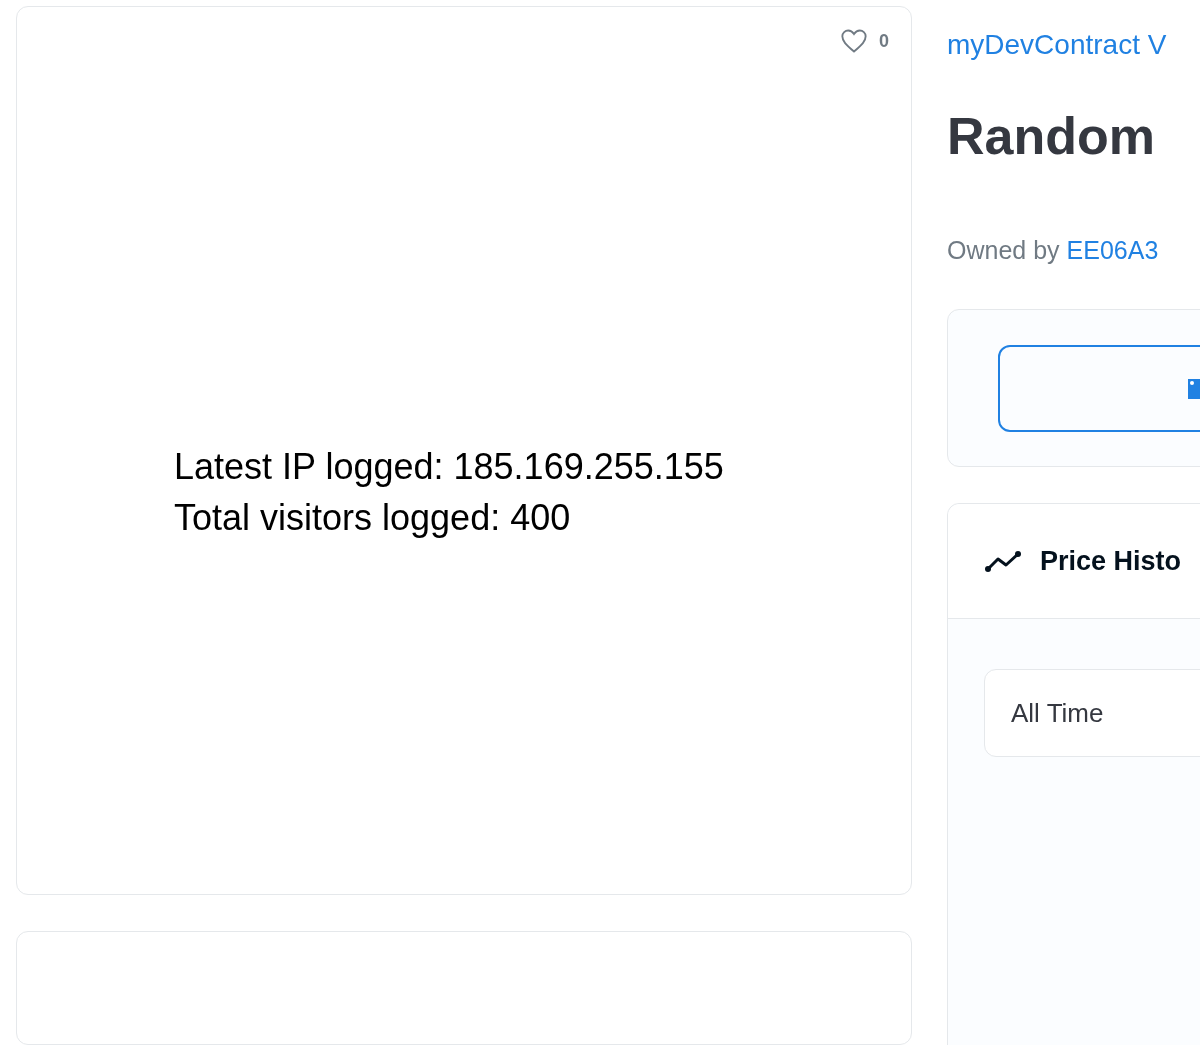 This screenshot has height=1045, width=1200. Describe the element at coordinates (854, 41) in the screenshot. I see `heart-icon` at that location.